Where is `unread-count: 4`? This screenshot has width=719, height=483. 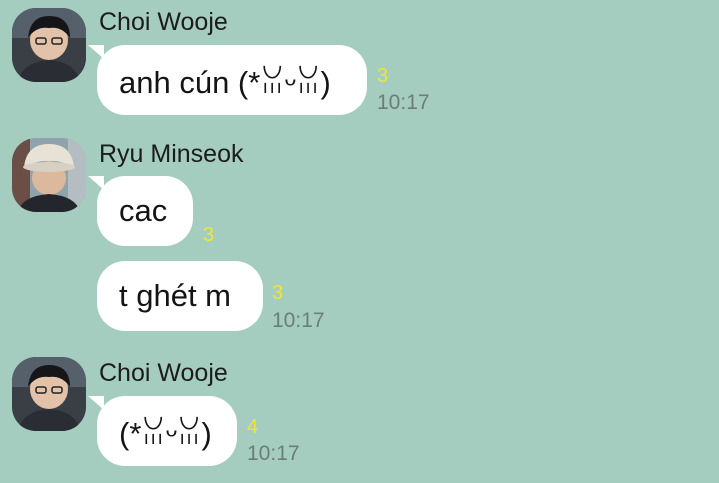 unread-count: 4 is located at coordinates (253, 427).